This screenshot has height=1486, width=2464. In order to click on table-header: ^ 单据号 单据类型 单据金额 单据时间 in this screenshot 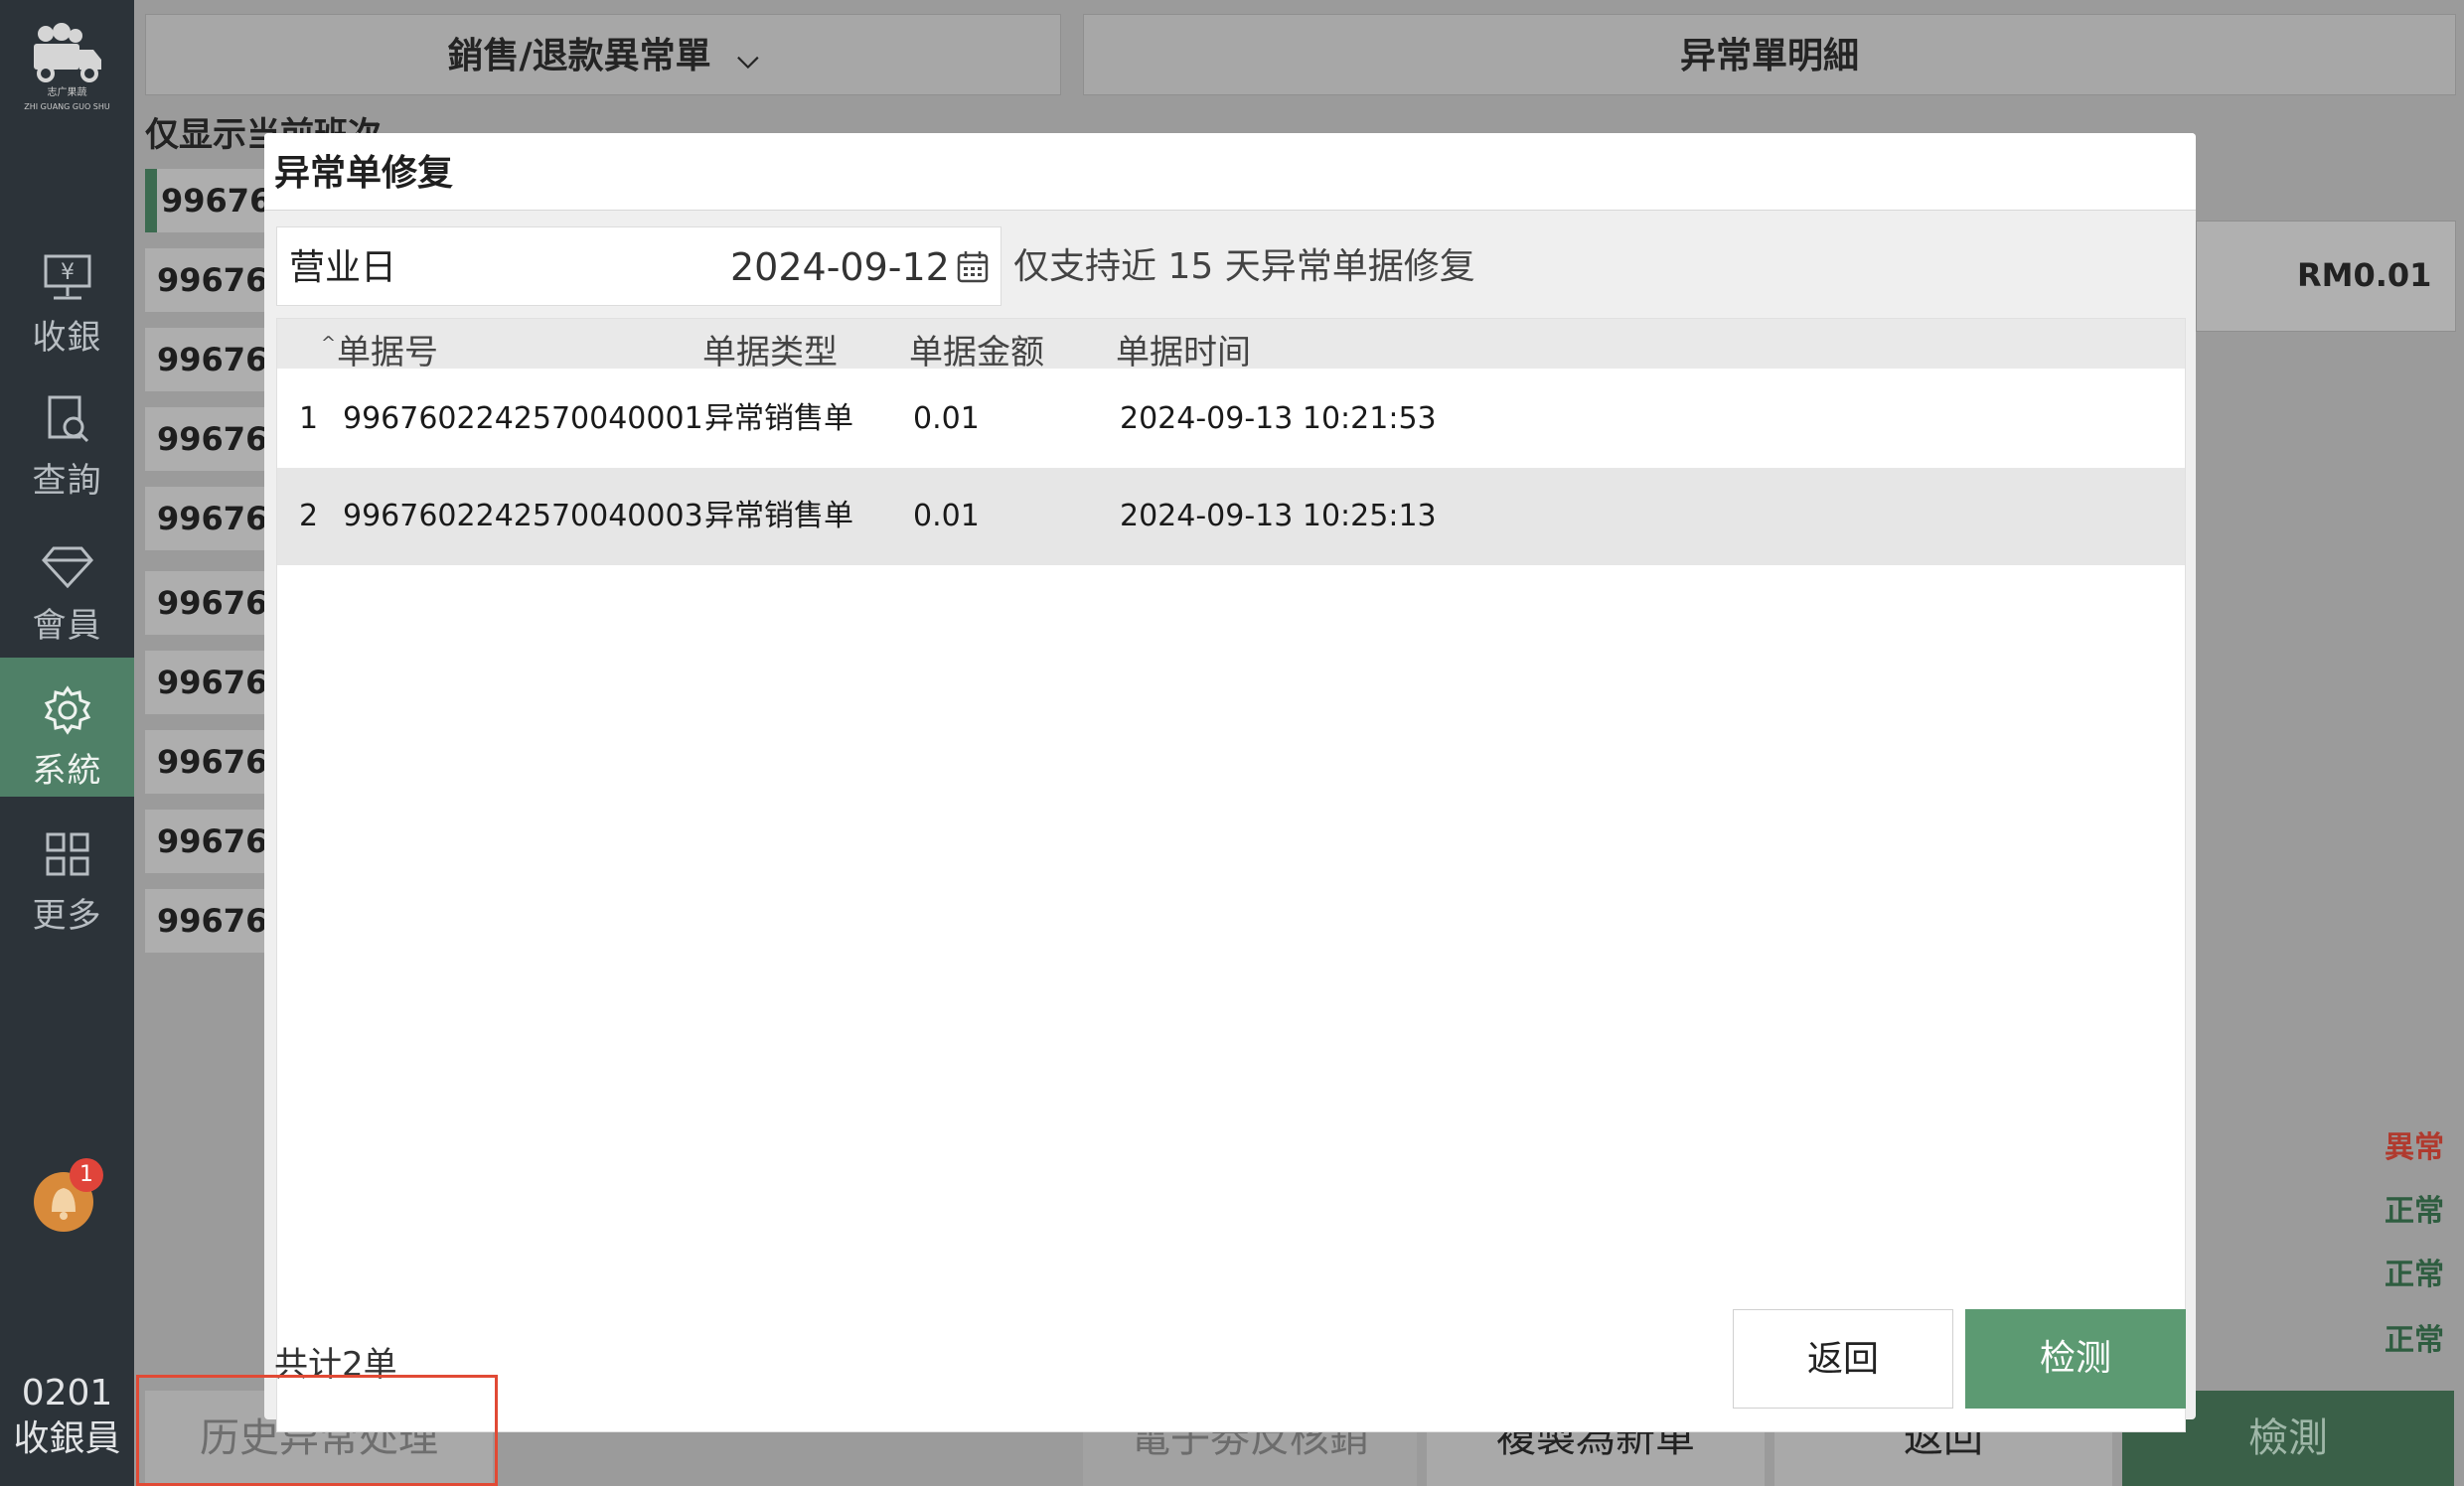, I will do `click(1231, 345)`.